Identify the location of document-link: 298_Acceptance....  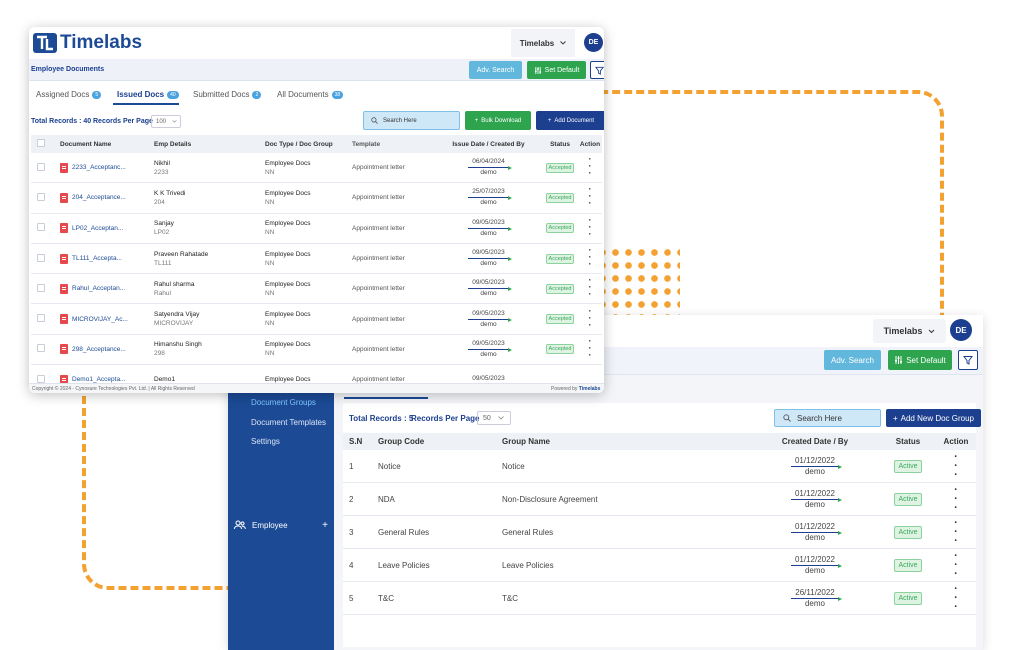
(99, 349).